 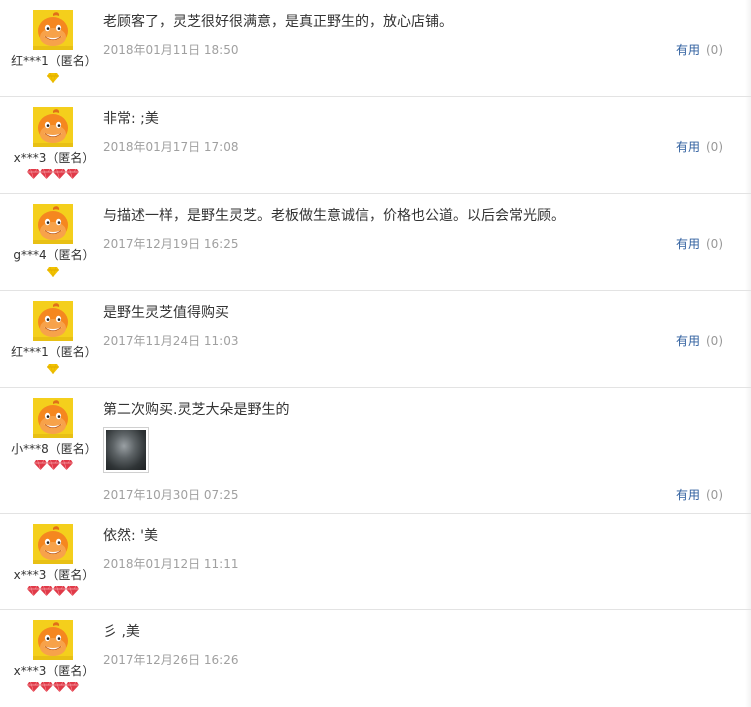 I want to click on review-date: 2018年01月17日 17:08, so click(x=170, y=146).